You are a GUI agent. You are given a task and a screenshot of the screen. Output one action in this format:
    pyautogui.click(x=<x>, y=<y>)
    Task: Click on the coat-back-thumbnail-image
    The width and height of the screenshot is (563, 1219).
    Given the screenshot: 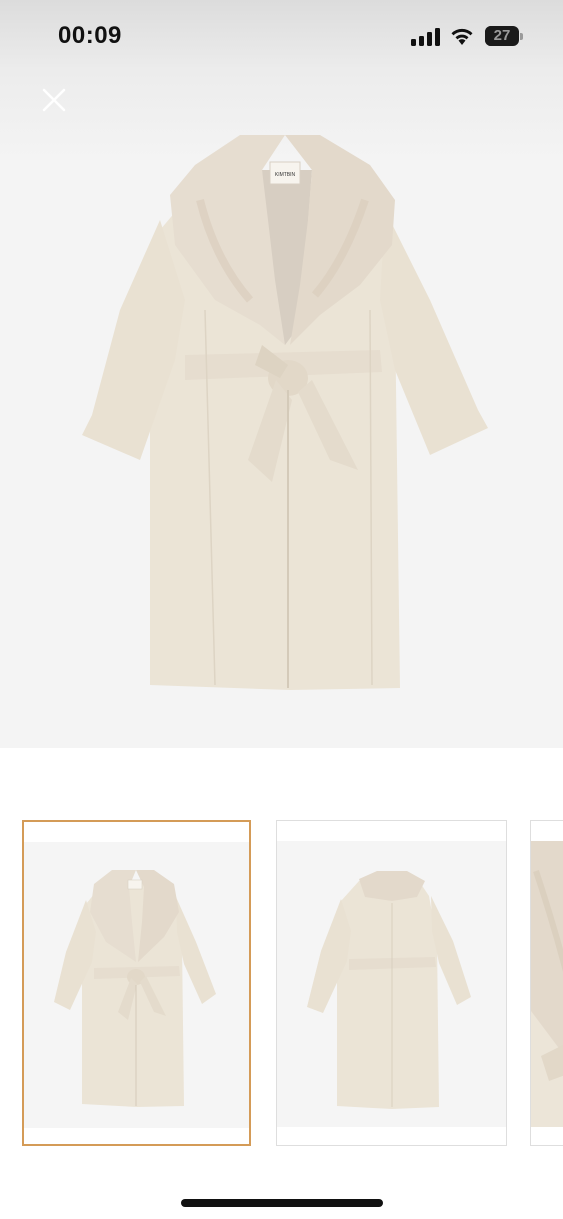 What is the action you would take?
    pyautogui.click(x=389, y=990)
    